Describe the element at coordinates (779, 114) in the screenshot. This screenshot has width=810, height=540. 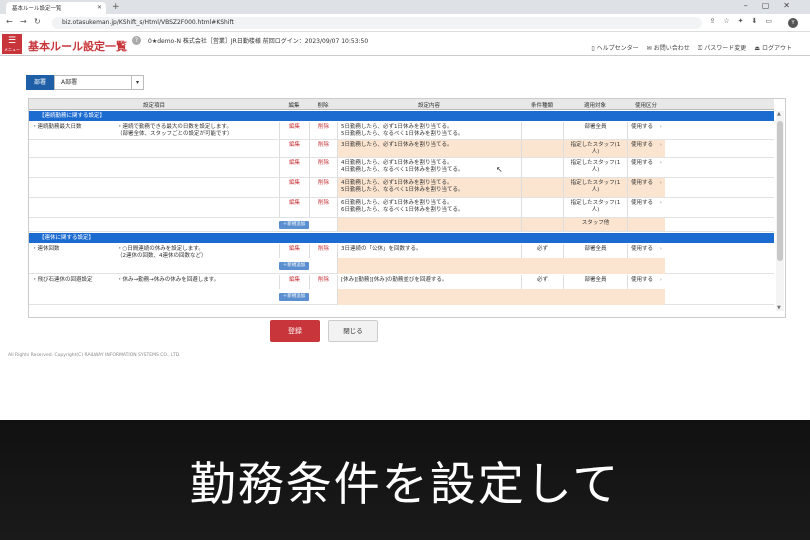
I see `scroll-up-icon: ▲` at that location.